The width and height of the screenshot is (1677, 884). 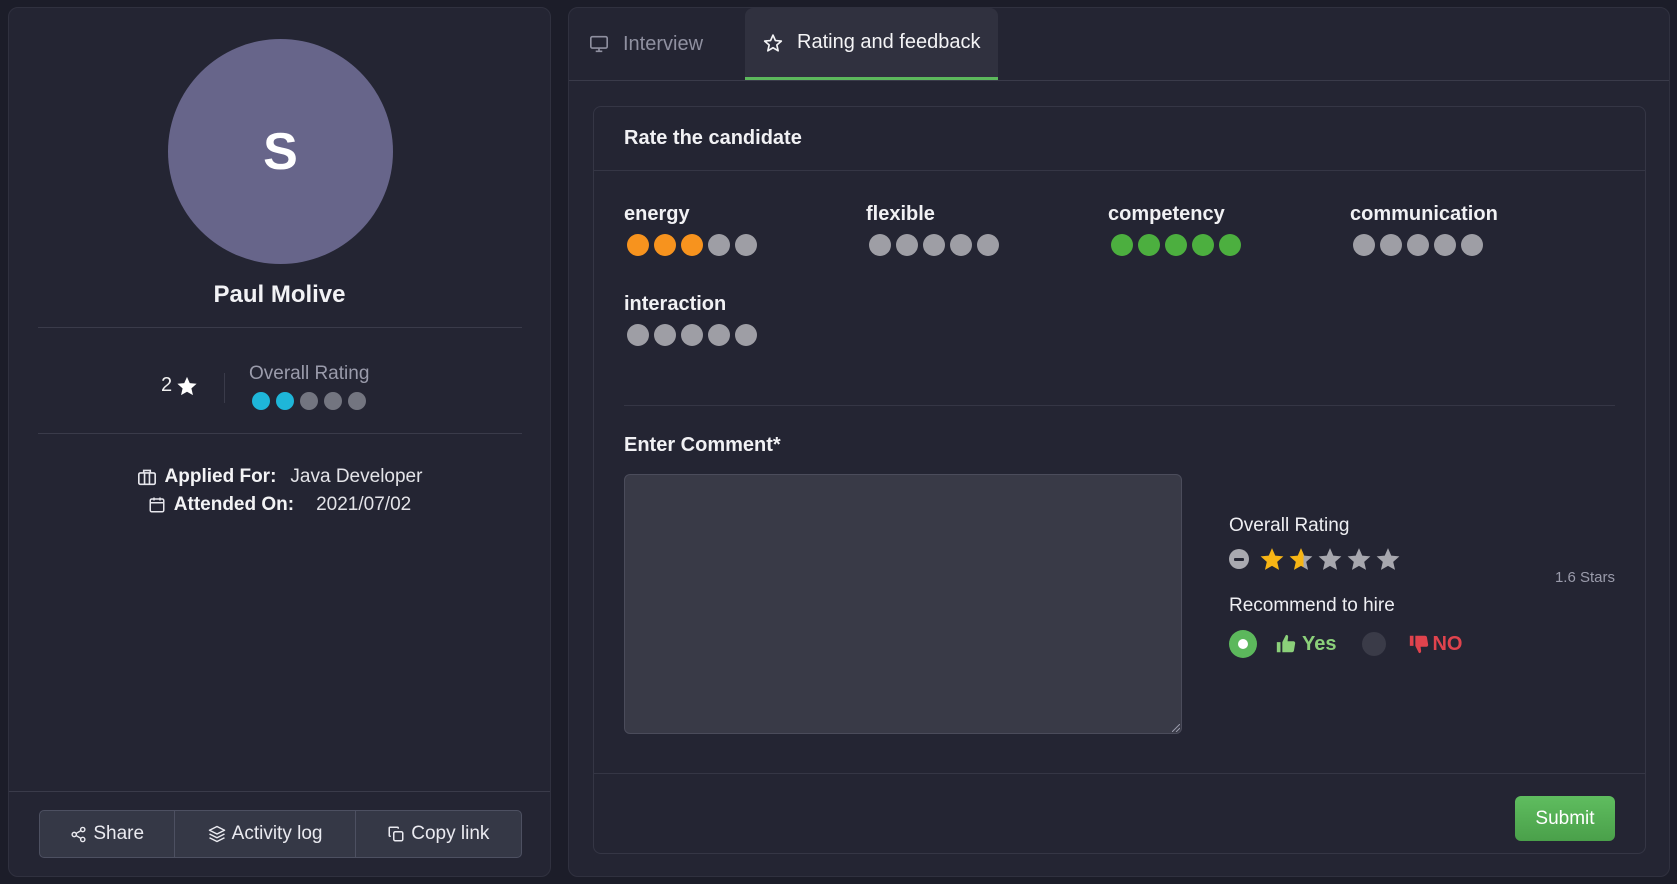 What do you see at coordinates (438, 834) in the screenshot?
I see `copy-link-button: Copy link` at bounding box center [438, 834].